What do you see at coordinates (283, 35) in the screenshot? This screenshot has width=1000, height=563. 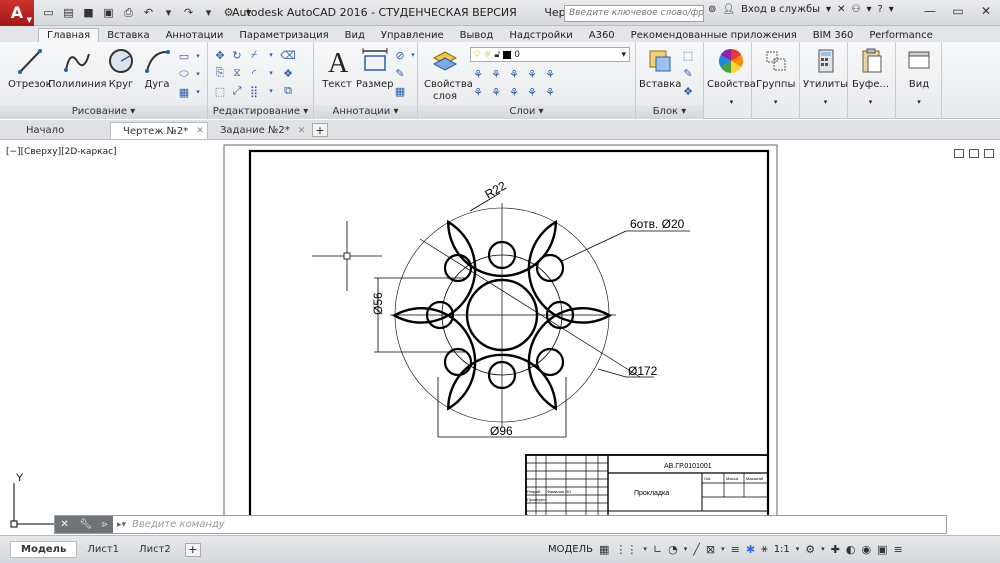 I see `ribbon-tab-parametric: Параметризация` at bounding box center [283, 35].